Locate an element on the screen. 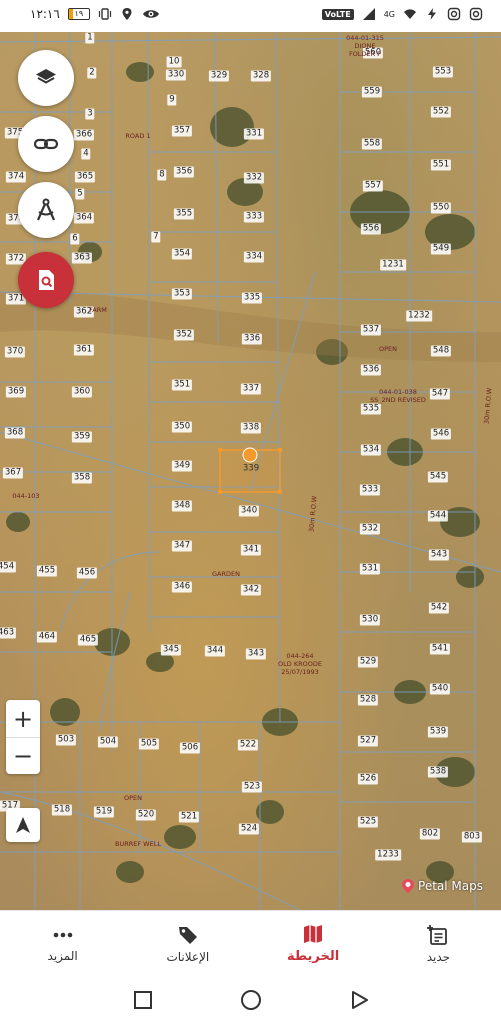 The width and height of the screenshot is (501, 1024). parcel-label: 542 is located at coordinates (439, 608).